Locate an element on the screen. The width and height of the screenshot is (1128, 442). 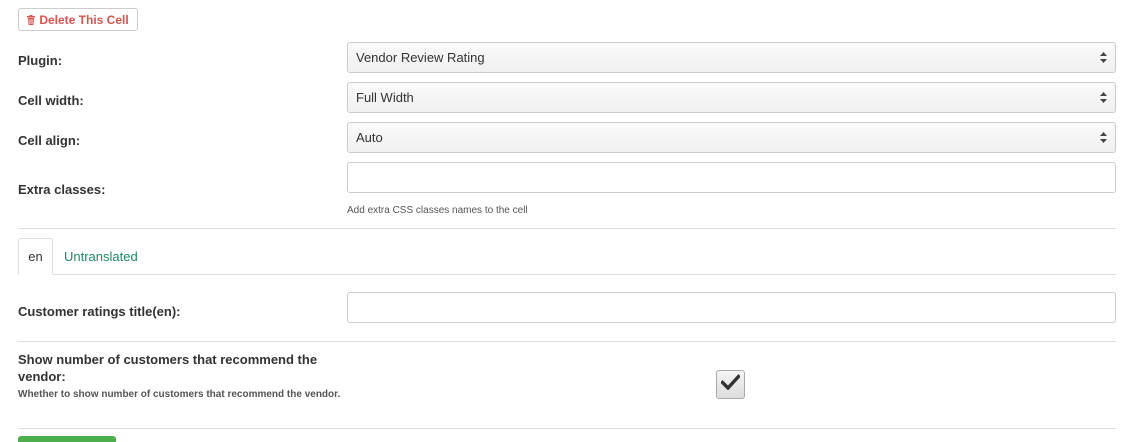
save-button is located at coordinates (67, 439).